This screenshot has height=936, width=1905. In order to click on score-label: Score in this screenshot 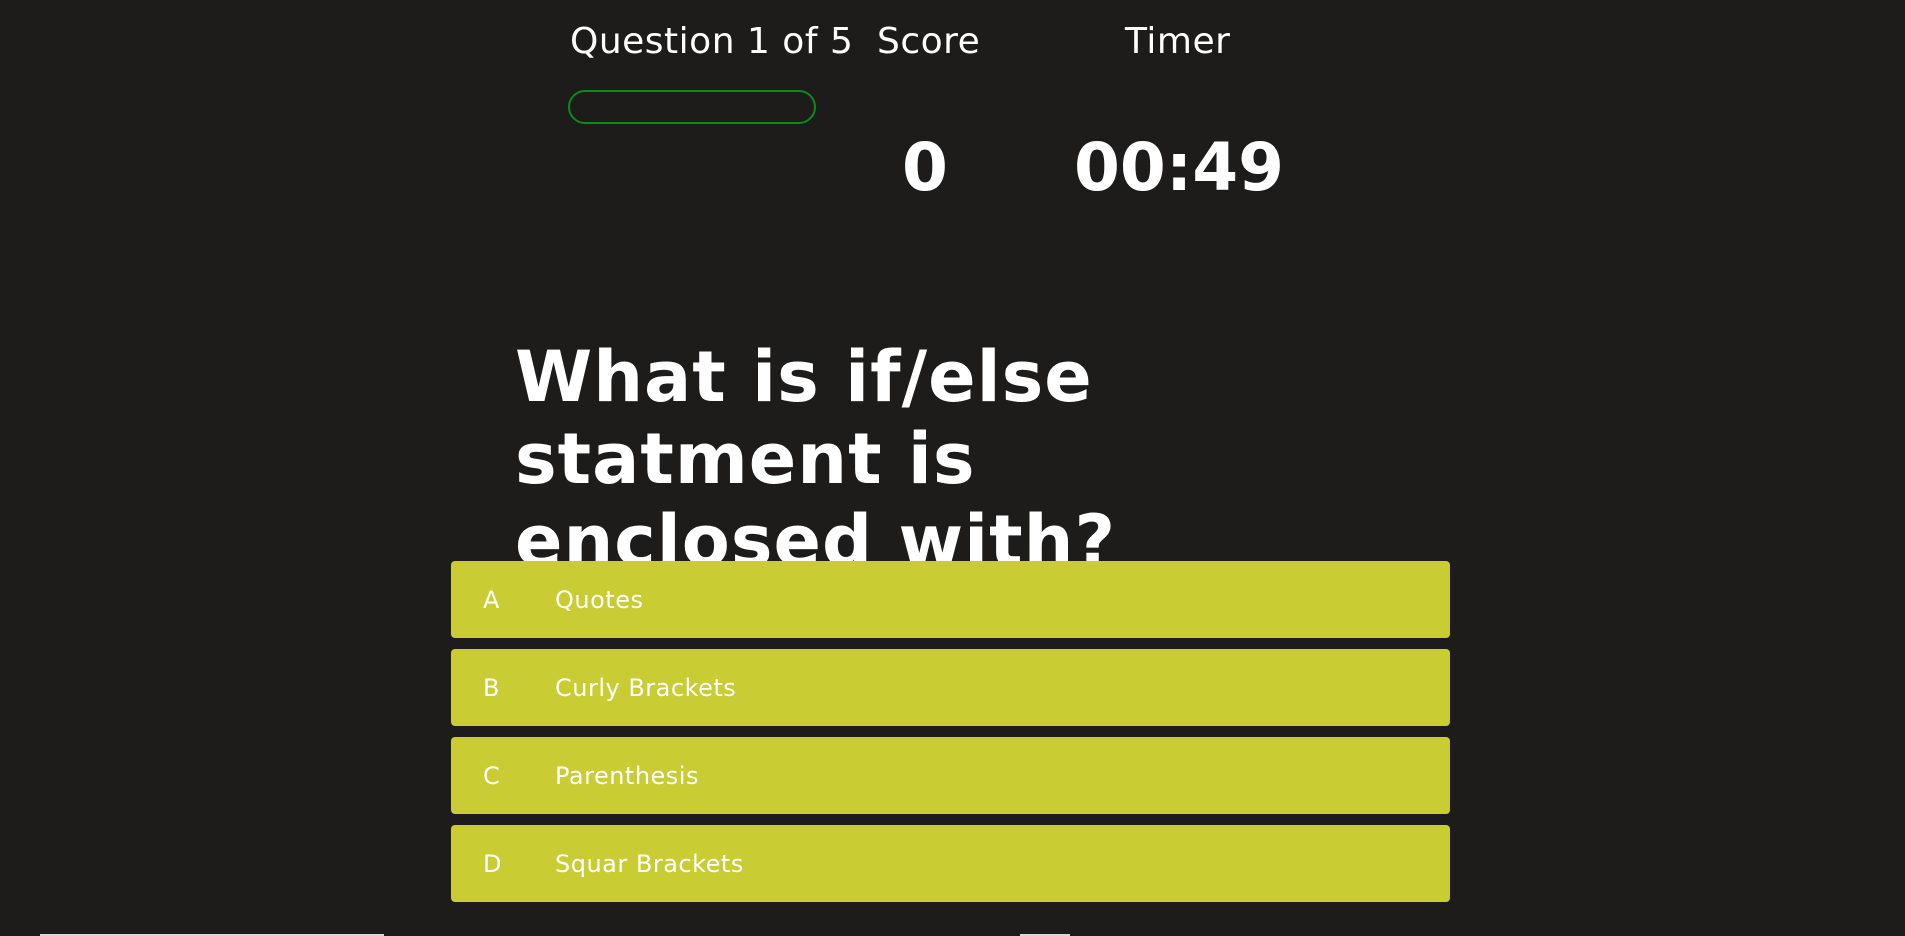, I will do `click(929, 41)`.